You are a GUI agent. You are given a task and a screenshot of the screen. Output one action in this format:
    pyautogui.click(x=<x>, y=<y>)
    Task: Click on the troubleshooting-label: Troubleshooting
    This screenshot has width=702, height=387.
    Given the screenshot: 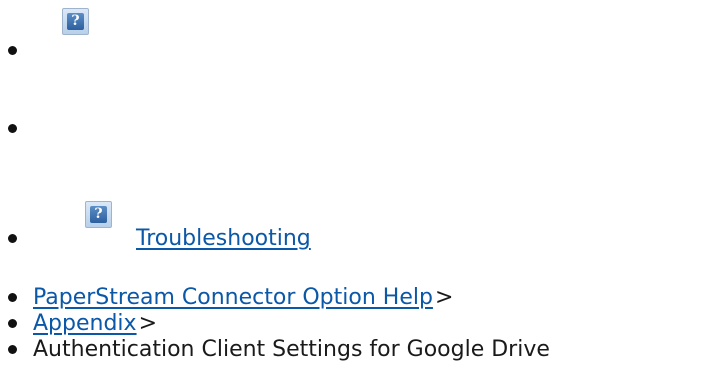 What is the action you would take?
    pyautogui.click(x=223, y=238)
    